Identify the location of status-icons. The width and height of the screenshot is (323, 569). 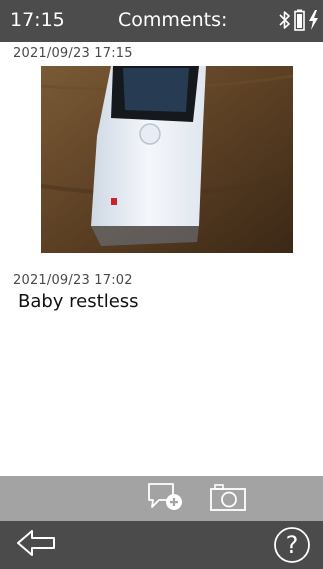
(299, 22).